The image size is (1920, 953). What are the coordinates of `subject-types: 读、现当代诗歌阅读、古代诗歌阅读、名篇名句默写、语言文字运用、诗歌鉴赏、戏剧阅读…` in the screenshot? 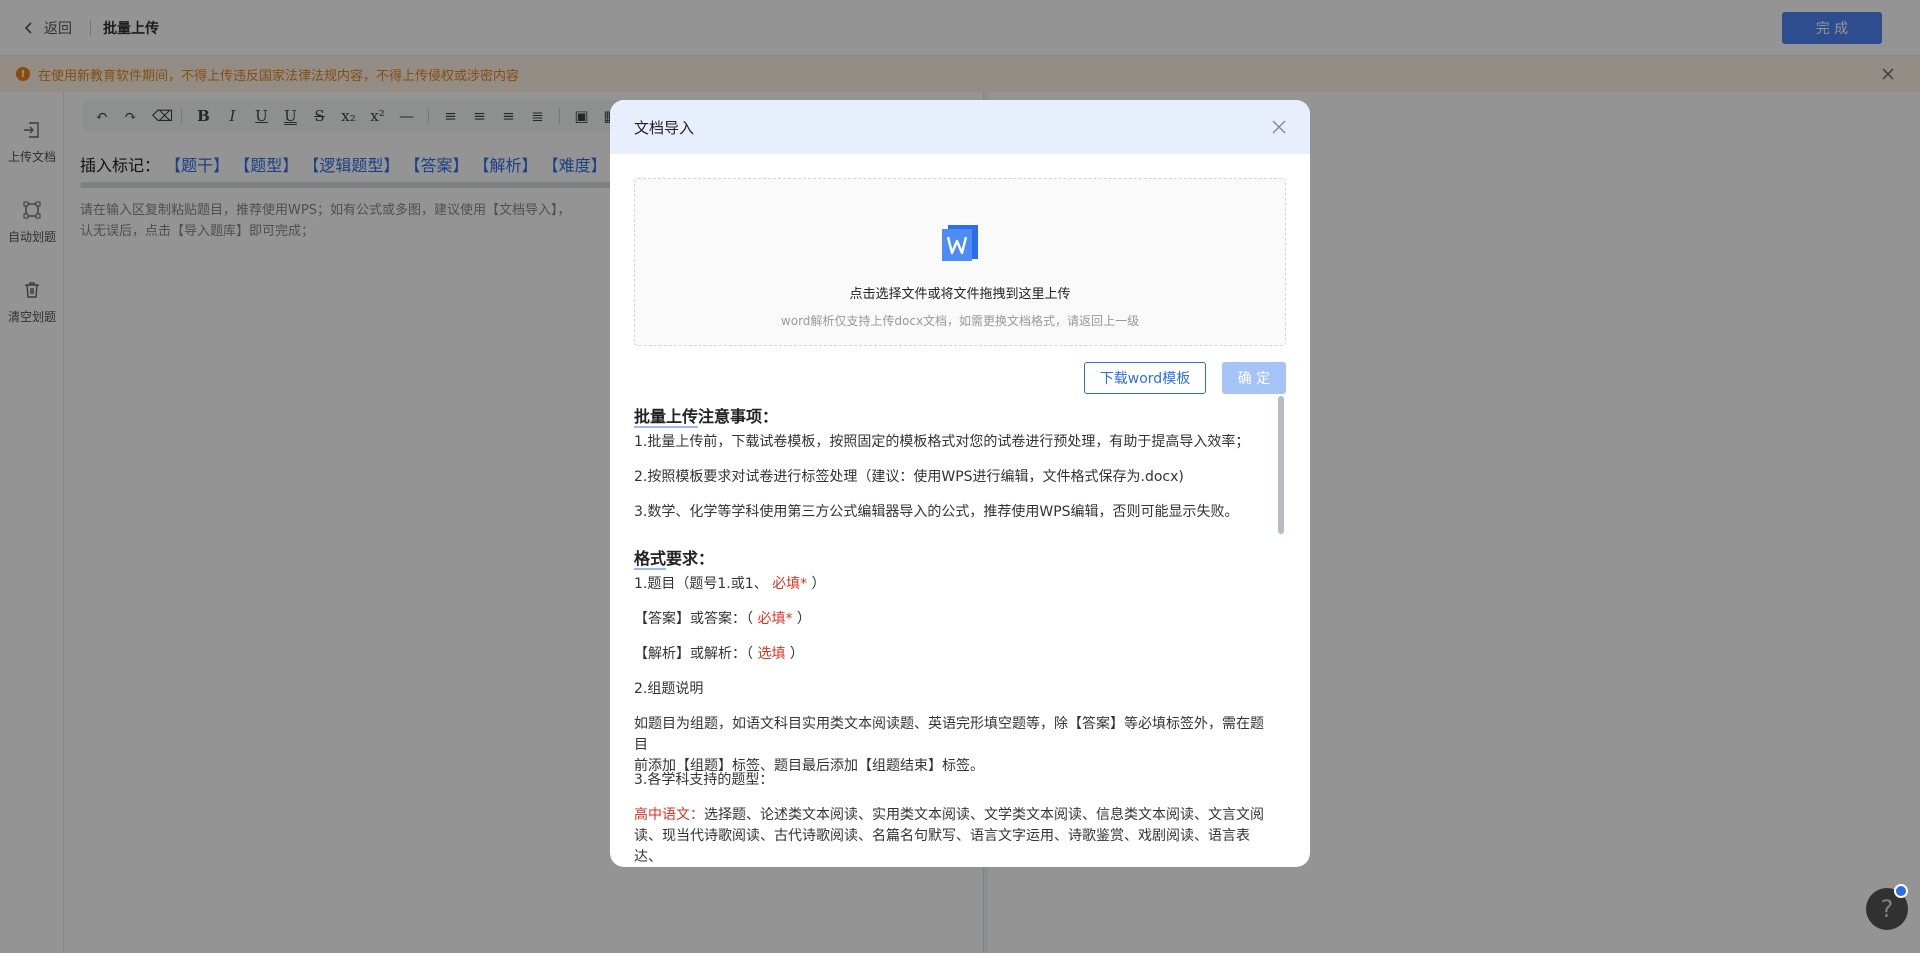 It's located at (942, 846).